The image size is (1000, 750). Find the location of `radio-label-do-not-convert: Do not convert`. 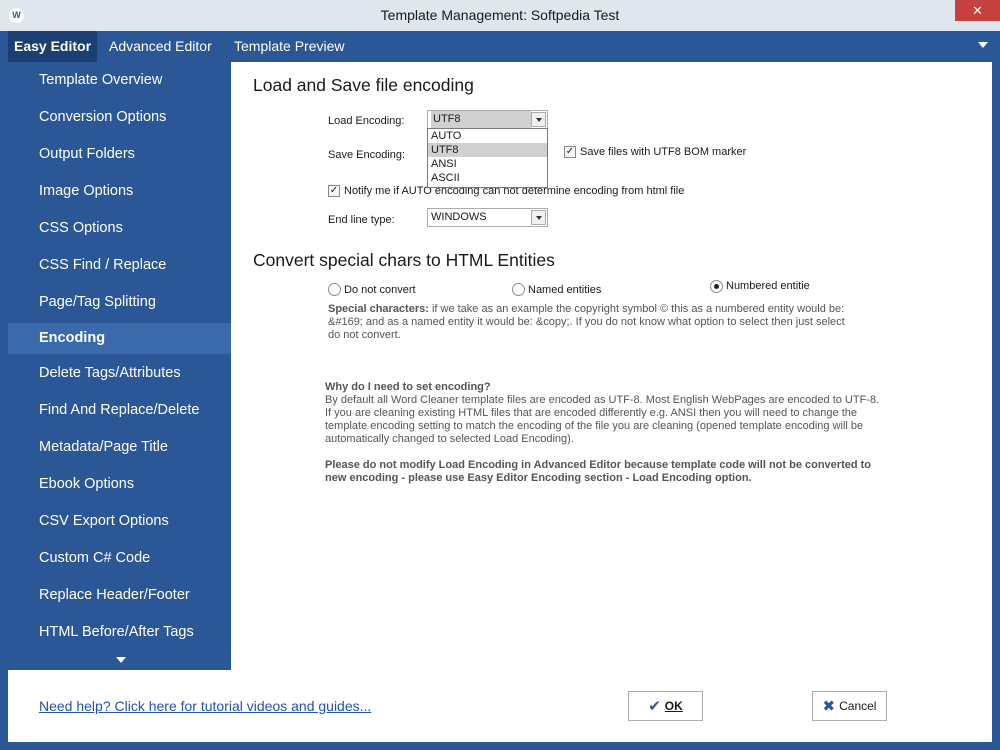

radio-label-do-not-convert: Do not convert is located at coordinates (380, 290).